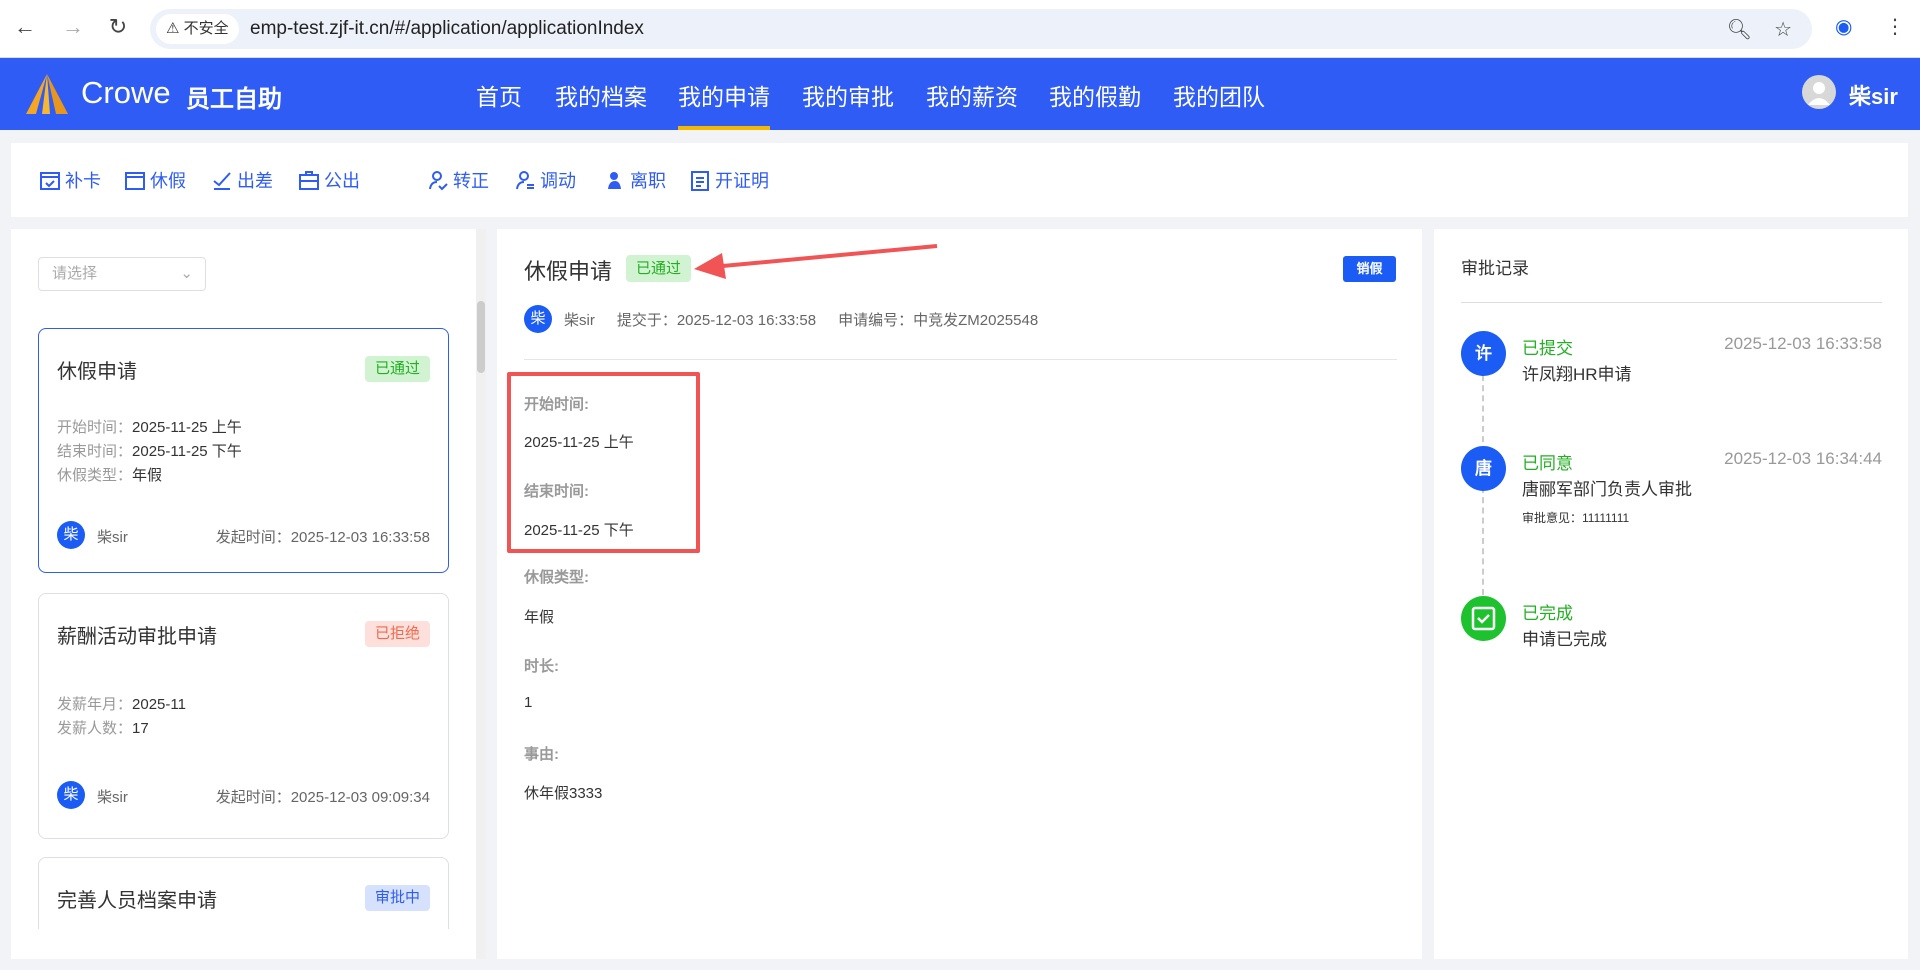 Image resolution: width=1920 pixels, height=970 pixels. Describe the element at coordinates (186, 273) in the screenshot. I see `chevron-down-icon: ⌄` at that location.